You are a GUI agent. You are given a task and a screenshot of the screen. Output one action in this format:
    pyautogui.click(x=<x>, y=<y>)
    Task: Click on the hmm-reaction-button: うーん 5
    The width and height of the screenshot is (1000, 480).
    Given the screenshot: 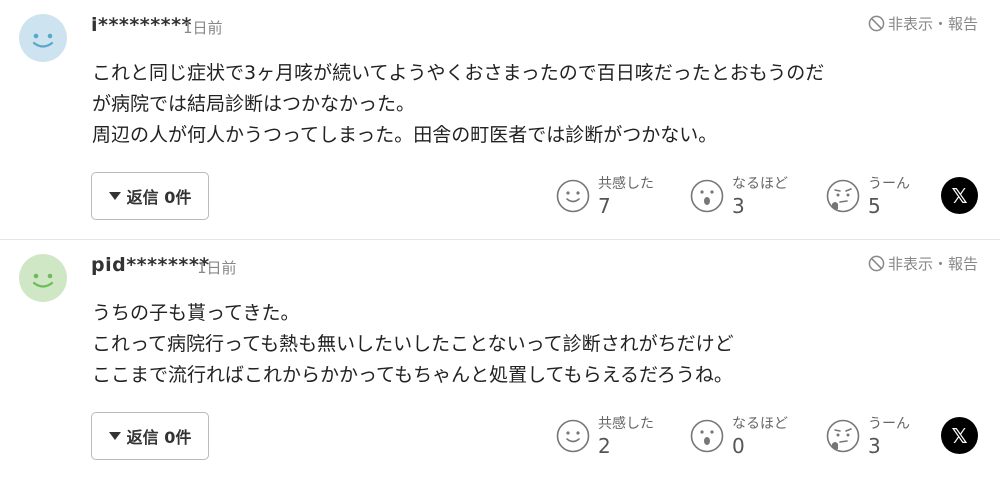 What is the action you would take?
    pyautogui.click(x=868, y=196)
    